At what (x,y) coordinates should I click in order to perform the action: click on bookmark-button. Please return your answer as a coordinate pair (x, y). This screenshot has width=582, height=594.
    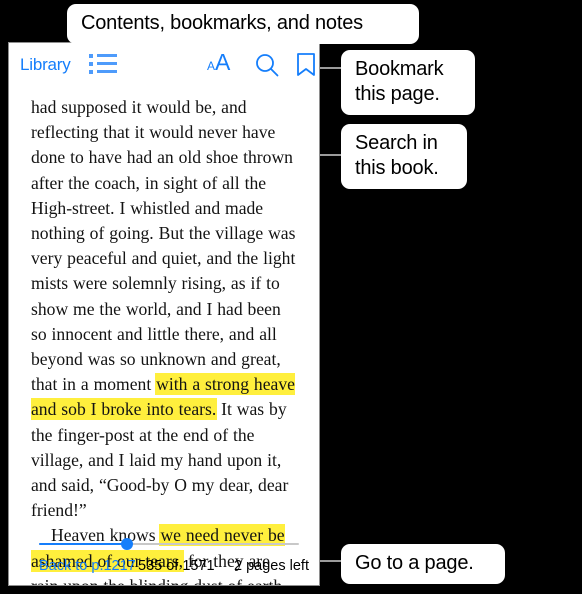
    Looking at the image, I should click on (306, 65).